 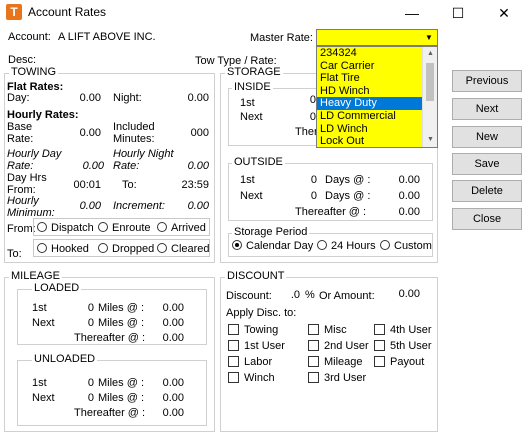 What do you see at coordinates (370, 116) in the screenshot?
I see `dropdown-option: LD Commercial` at bounding box center [370, 116].